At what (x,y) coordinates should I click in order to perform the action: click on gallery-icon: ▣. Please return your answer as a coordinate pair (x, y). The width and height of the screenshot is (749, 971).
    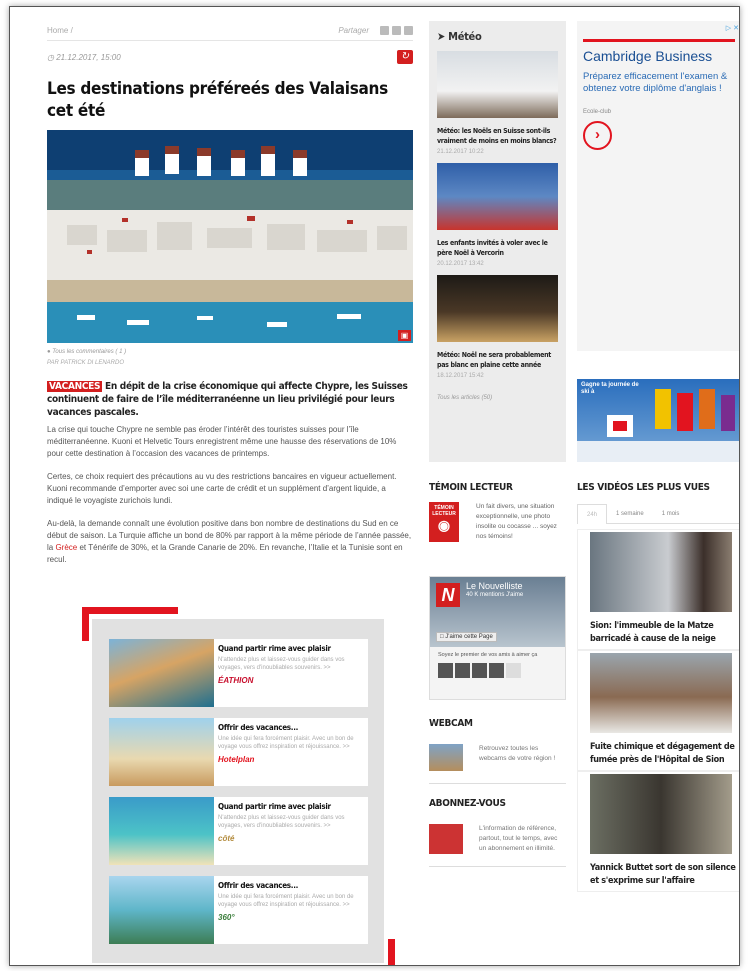
    Looking at the image, I should click on (404, 335).